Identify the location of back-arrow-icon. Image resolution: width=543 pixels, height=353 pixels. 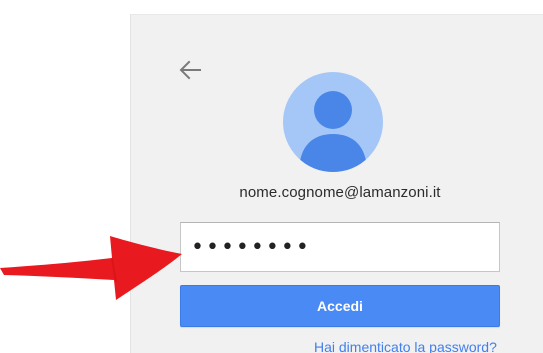
(190, 70).